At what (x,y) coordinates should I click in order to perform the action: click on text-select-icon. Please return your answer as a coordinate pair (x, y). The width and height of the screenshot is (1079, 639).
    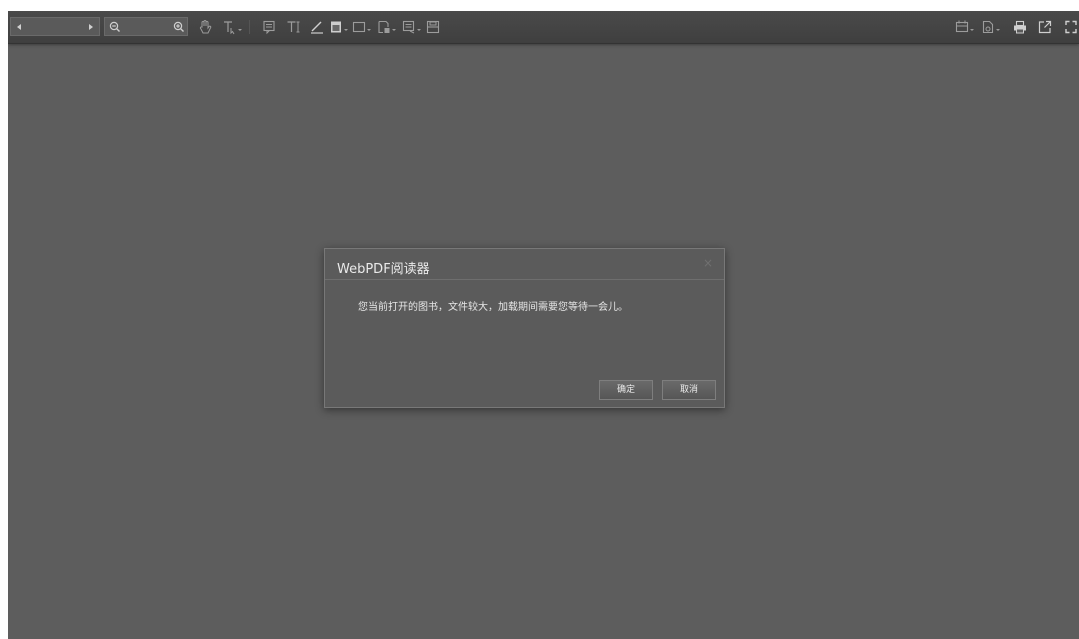
    Looking at the image, I should click on (229, 28).